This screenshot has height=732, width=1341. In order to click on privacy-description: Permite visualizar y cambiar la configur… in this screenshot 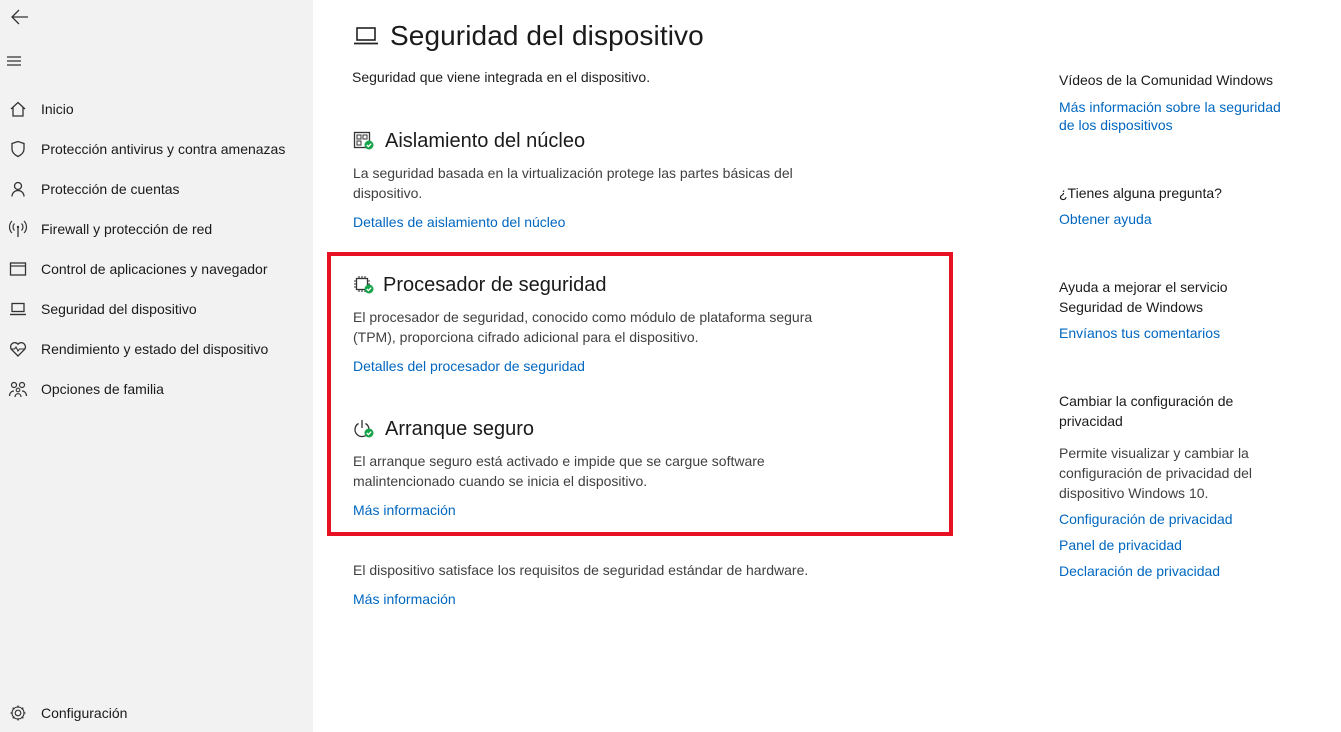, I will do `click(1156, 473)`.